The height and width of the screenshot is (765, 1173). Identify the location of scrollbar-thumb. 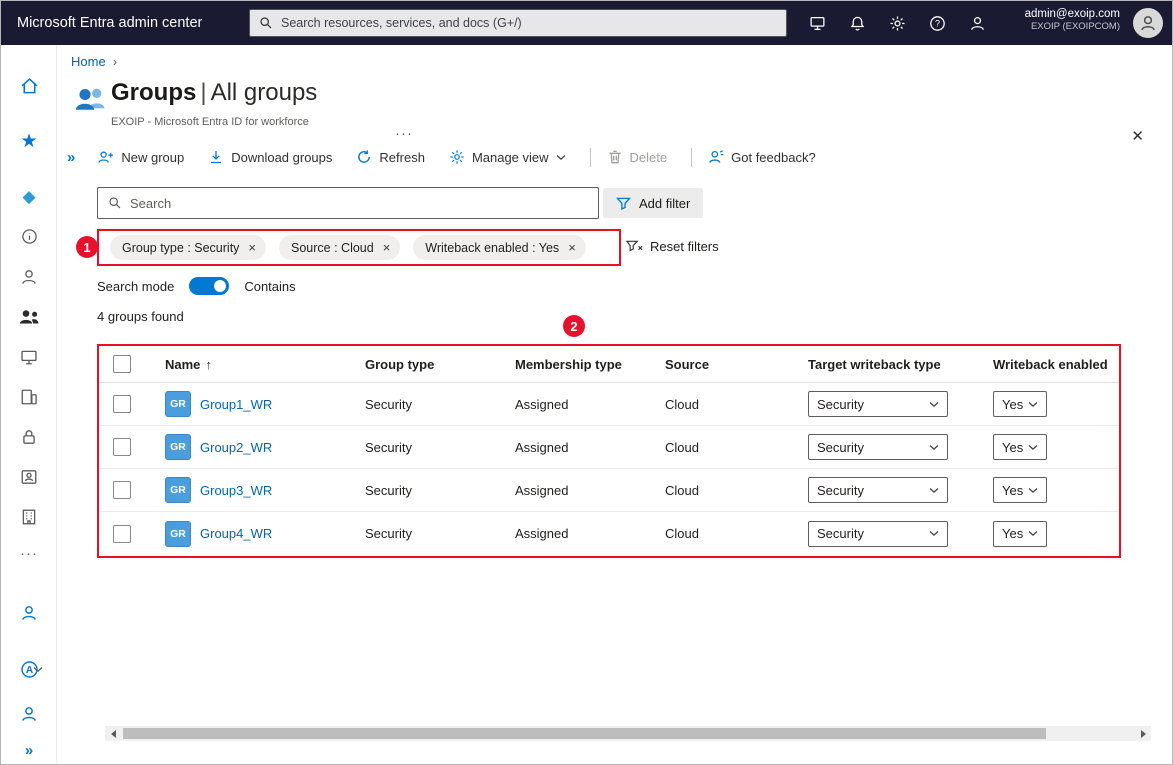
(584, 733).